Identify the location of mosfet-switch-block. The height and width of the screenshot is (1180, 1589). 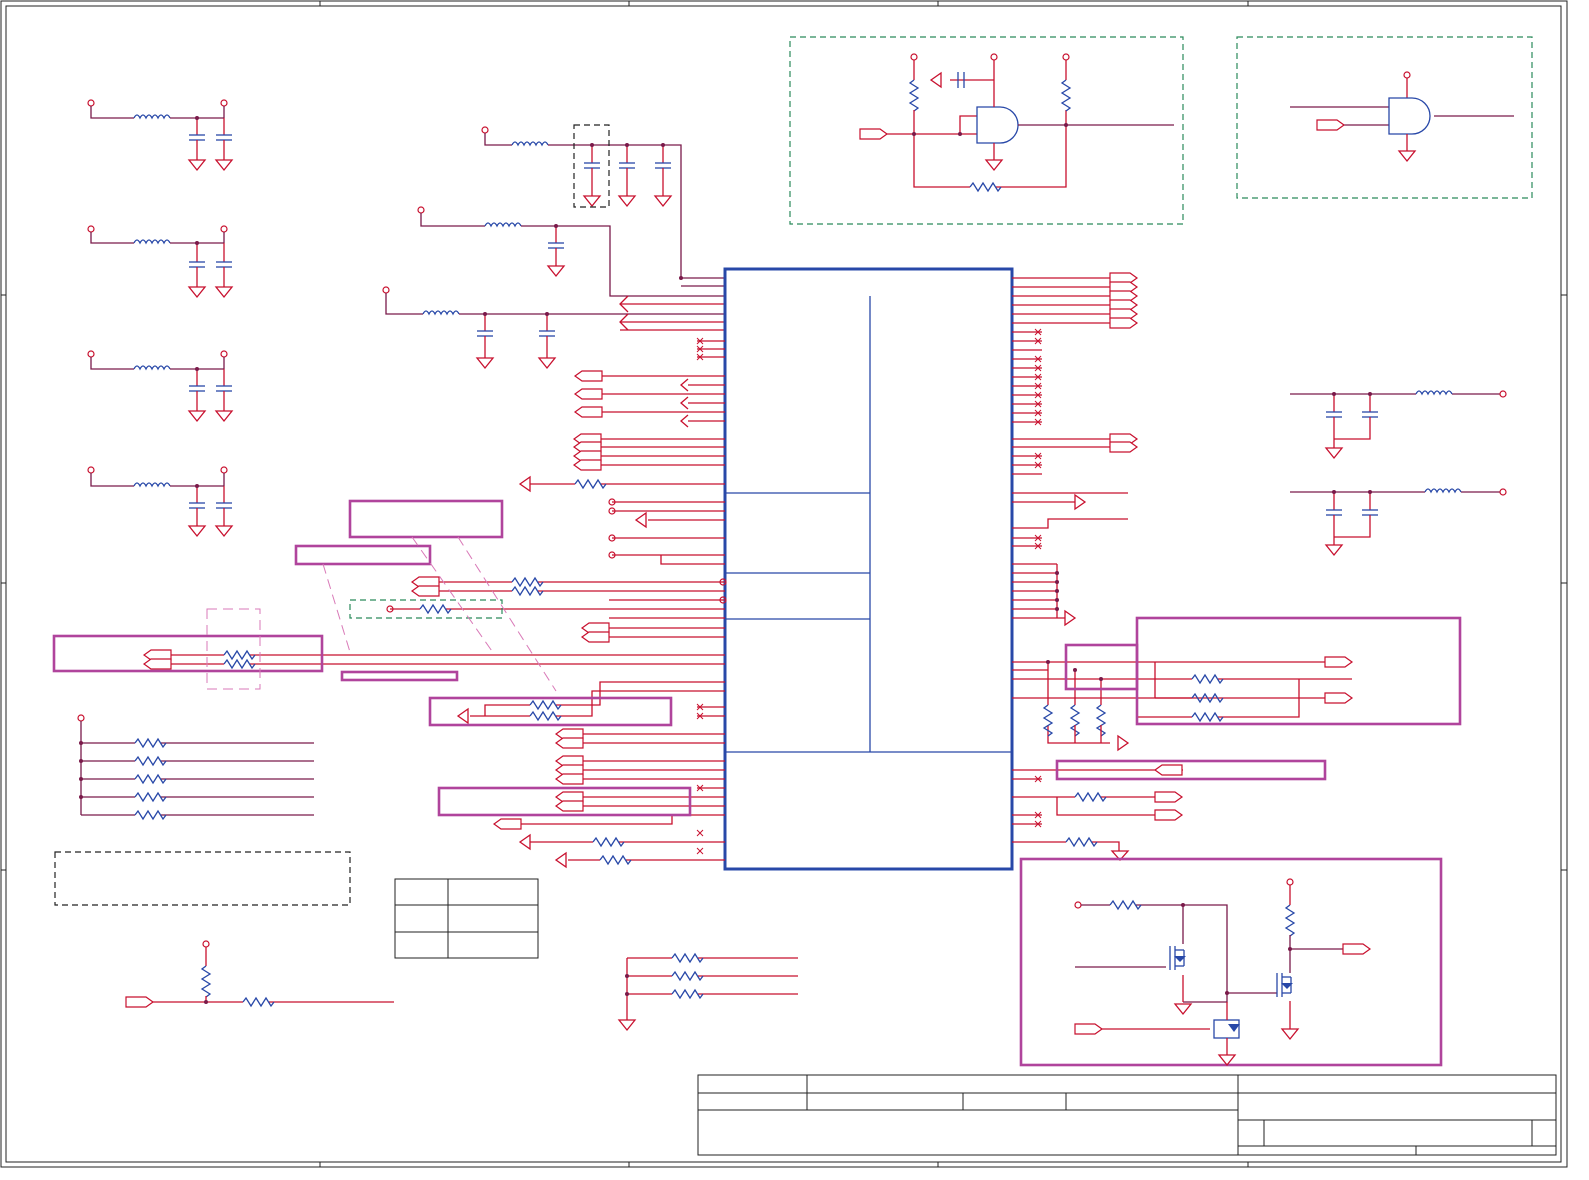
(1222, 972).